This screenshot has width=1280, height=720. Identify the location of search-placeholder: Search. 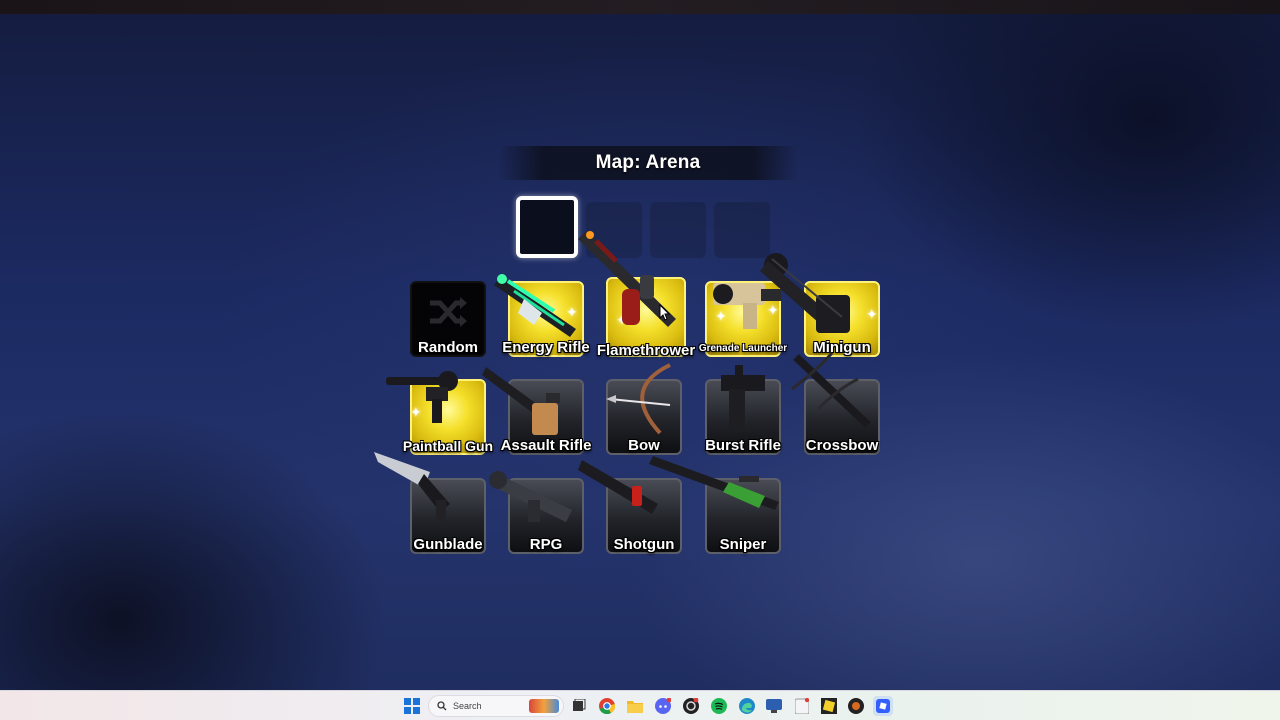
(467, 706).